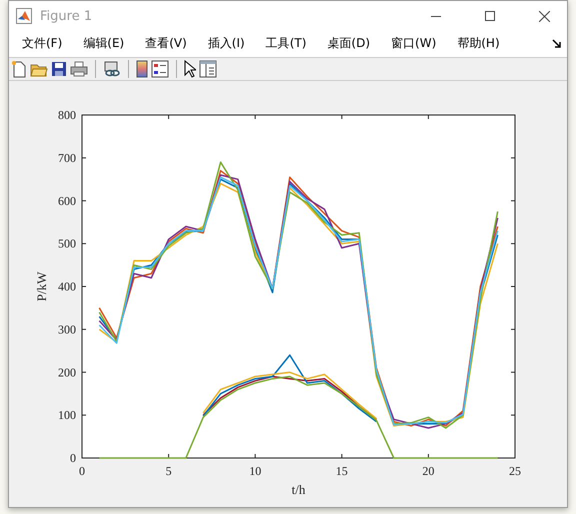  I want to click on x-tick-label: 10, so click(255, 471).